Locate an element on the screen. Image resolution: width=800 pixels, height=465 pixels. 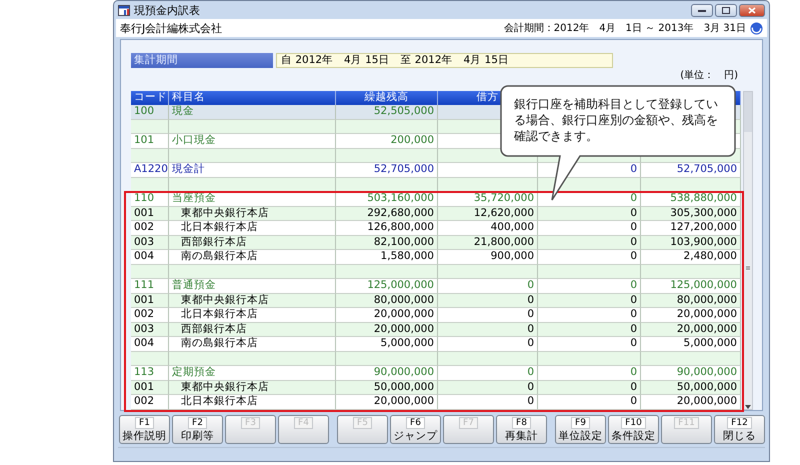
column-header: 科目名 is located at coordinates (252, 98).